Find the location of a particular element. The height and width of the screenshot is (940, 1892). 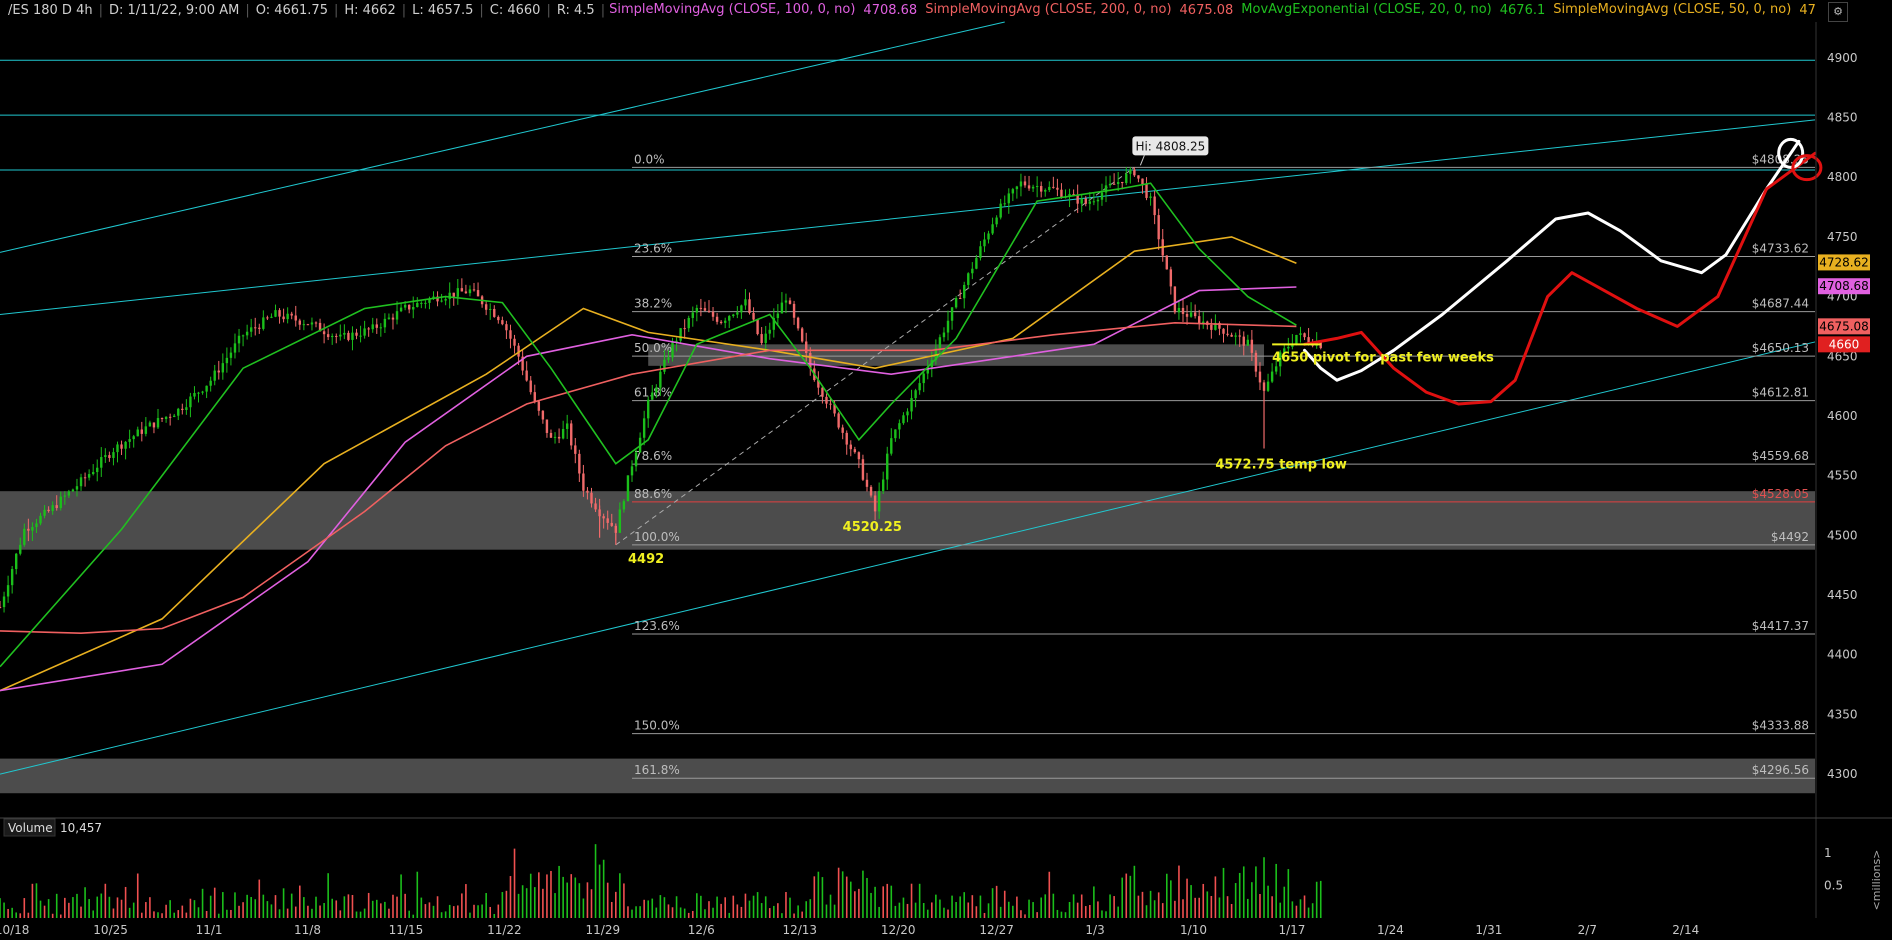

date-axis-tick: 12/6 is located at coordinates (701, 930).